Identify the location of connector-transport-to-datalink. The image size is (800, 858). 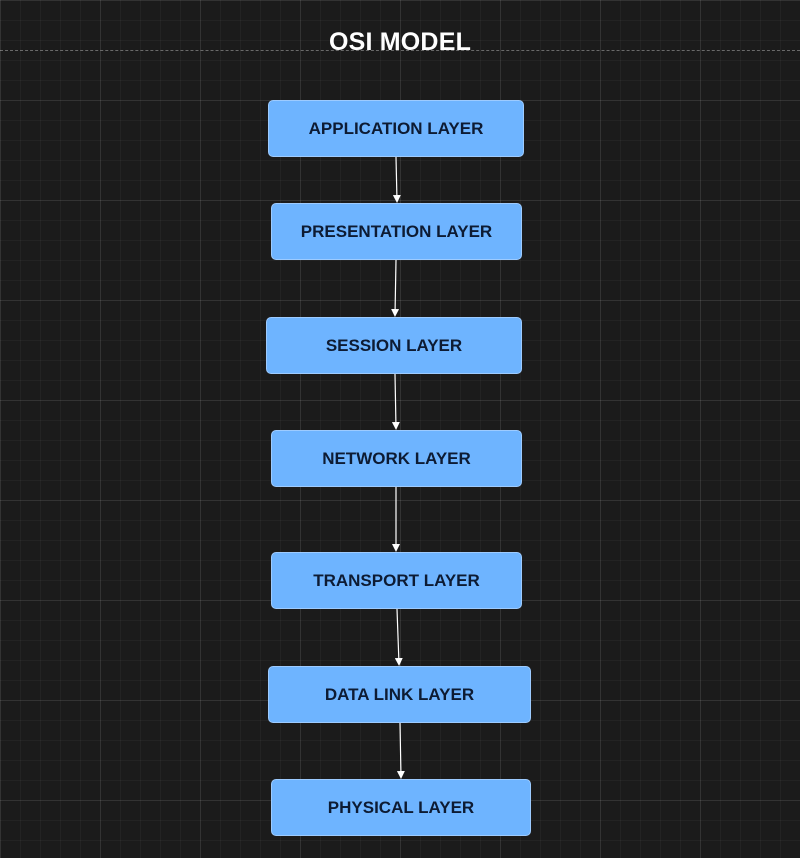
(398, 637).